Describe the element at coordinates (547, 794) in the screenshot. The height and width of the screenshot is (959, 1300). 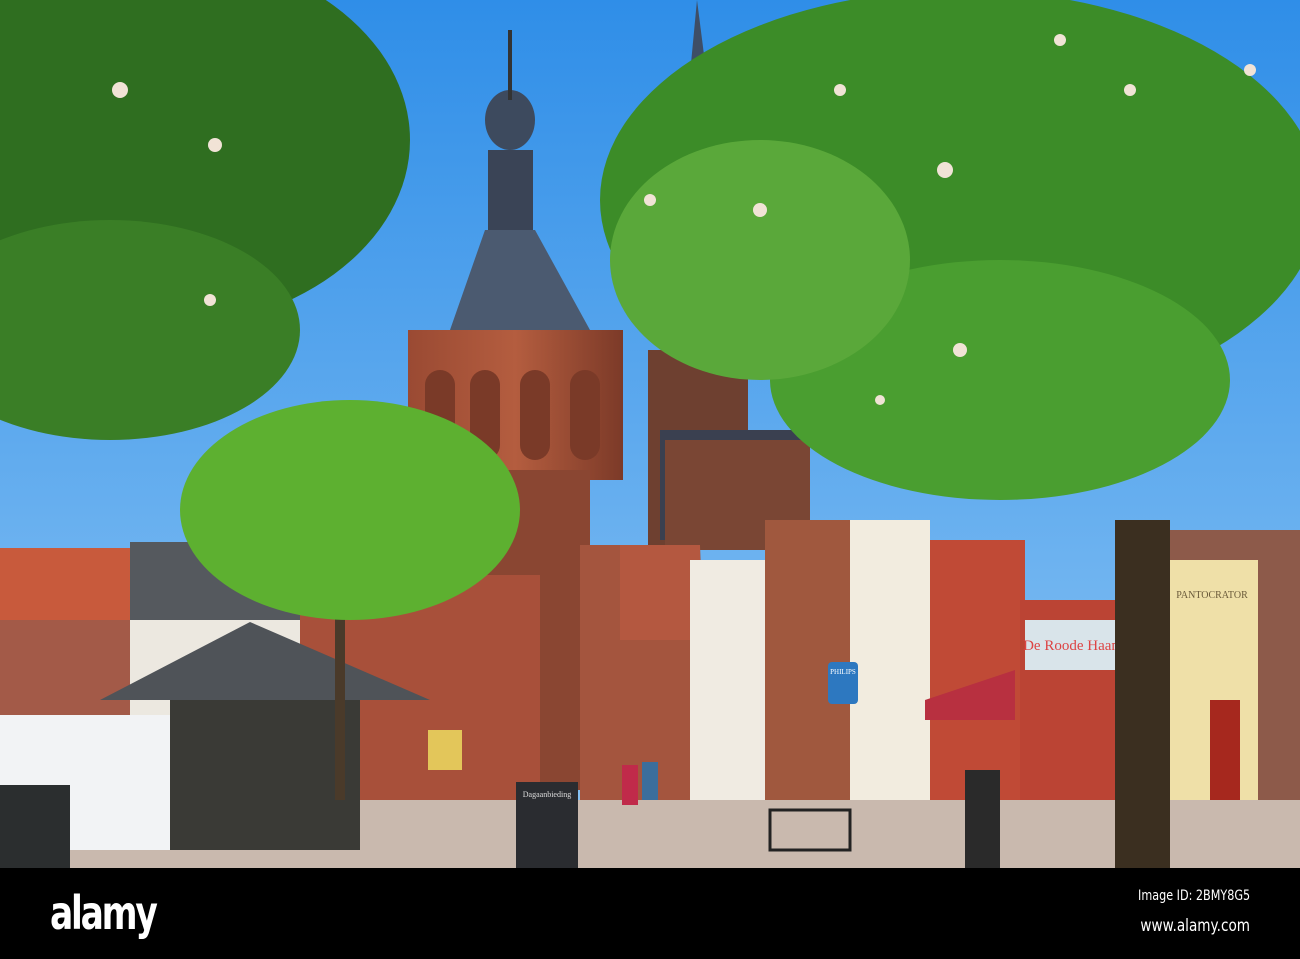
I see `svg-text: Dagaanbieding` at that location.